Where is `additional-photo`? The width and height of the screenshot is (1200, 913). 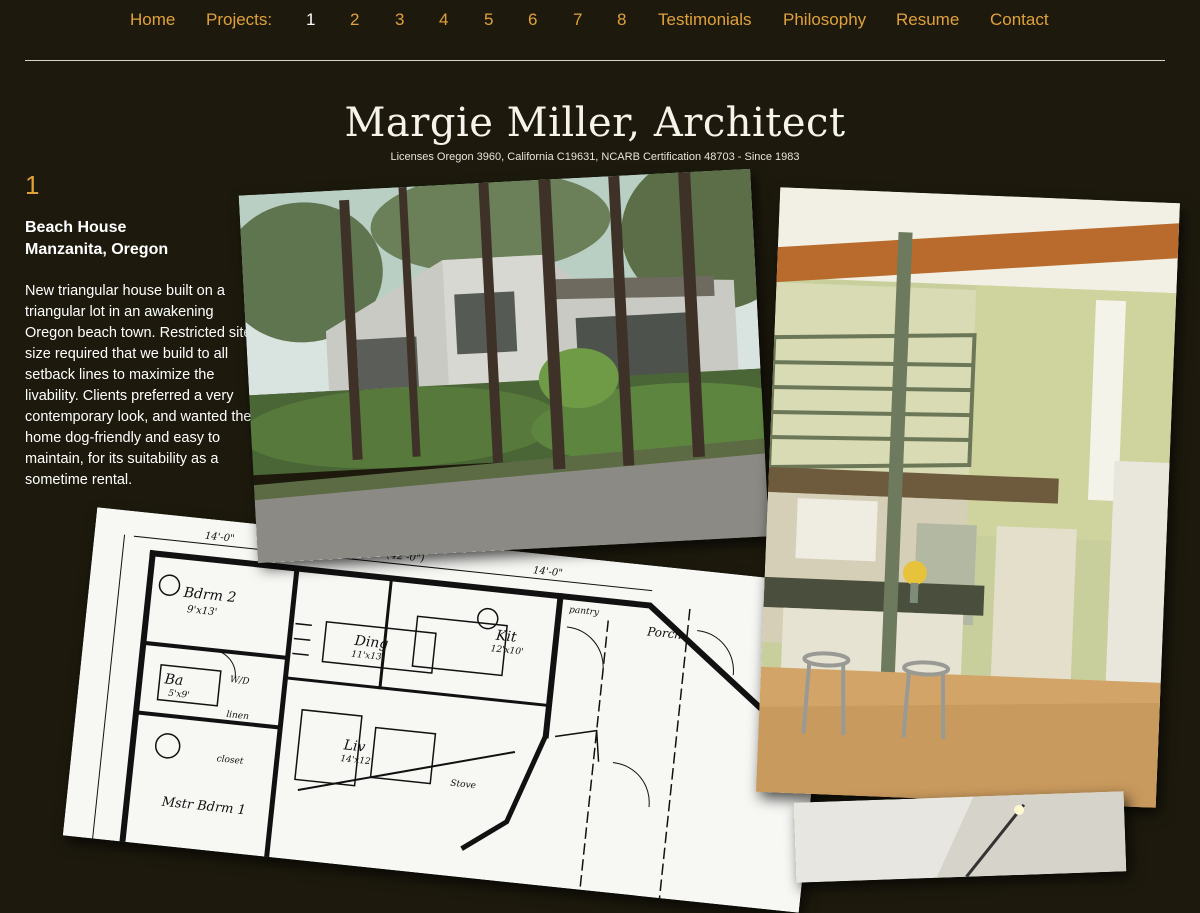 additional-photo is located at coordinates (960, 837).